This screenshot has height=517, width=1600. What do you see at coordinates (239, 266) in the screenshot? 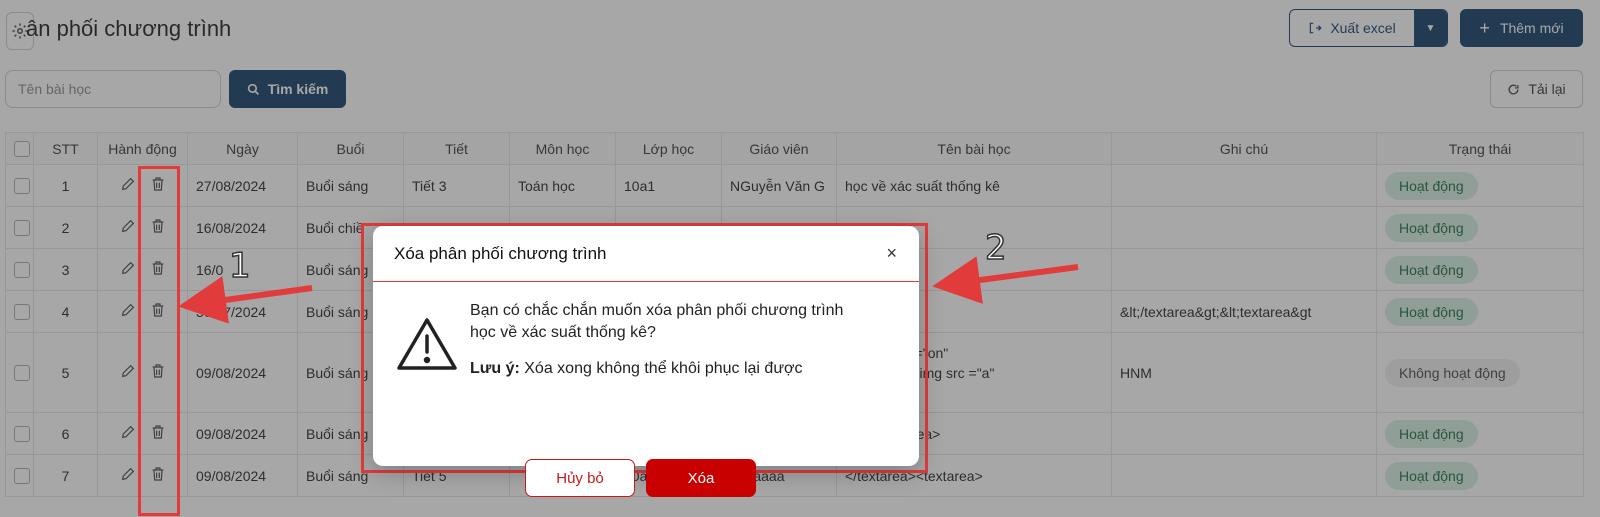
I see `annotation-label-1: 1` at bounding box center [239, 266].